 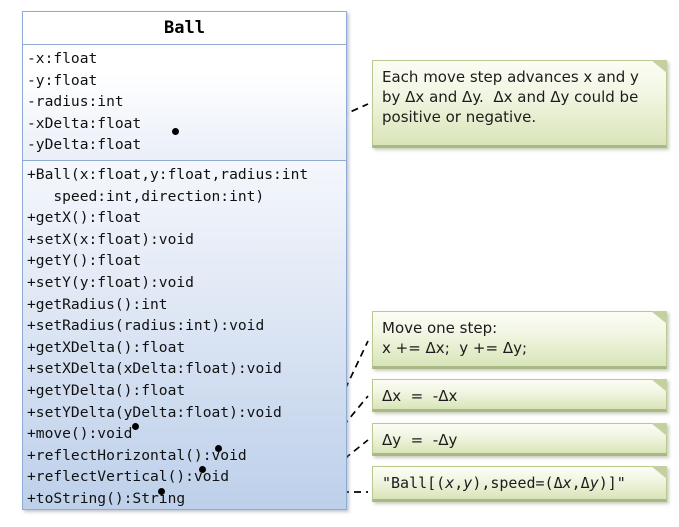 I want to click on note-code-line: Δx = -Δx, so click(x=420, y=396).